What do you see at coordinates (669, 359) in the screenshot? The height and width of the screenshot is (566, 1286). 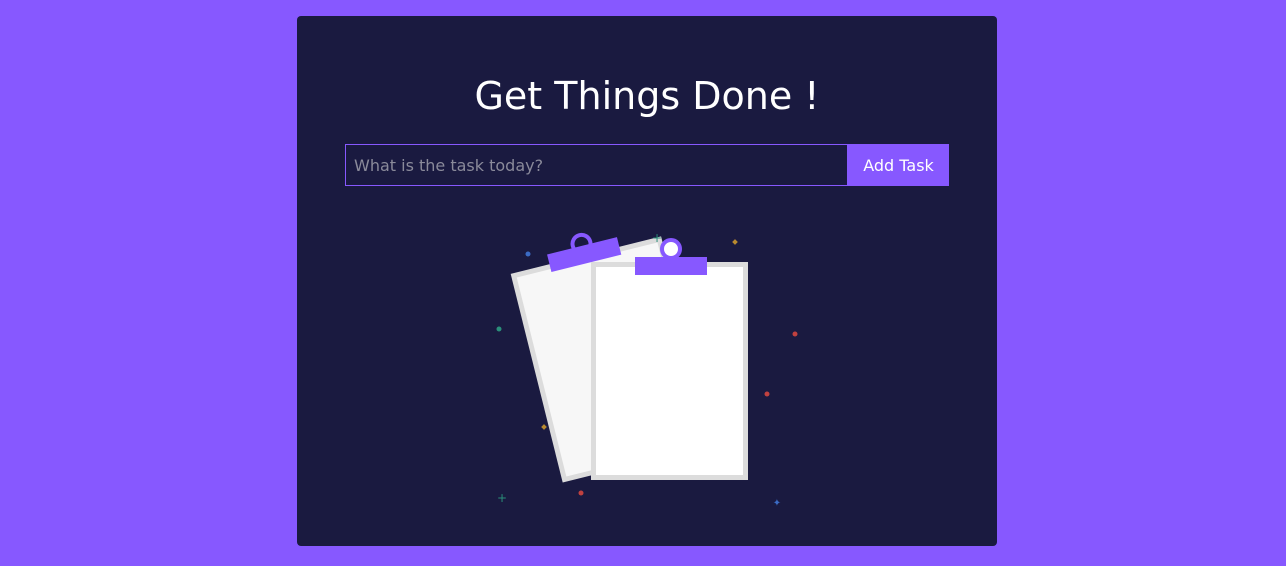 I see `front-clipboard-icon` at bounding box center [669, 359].